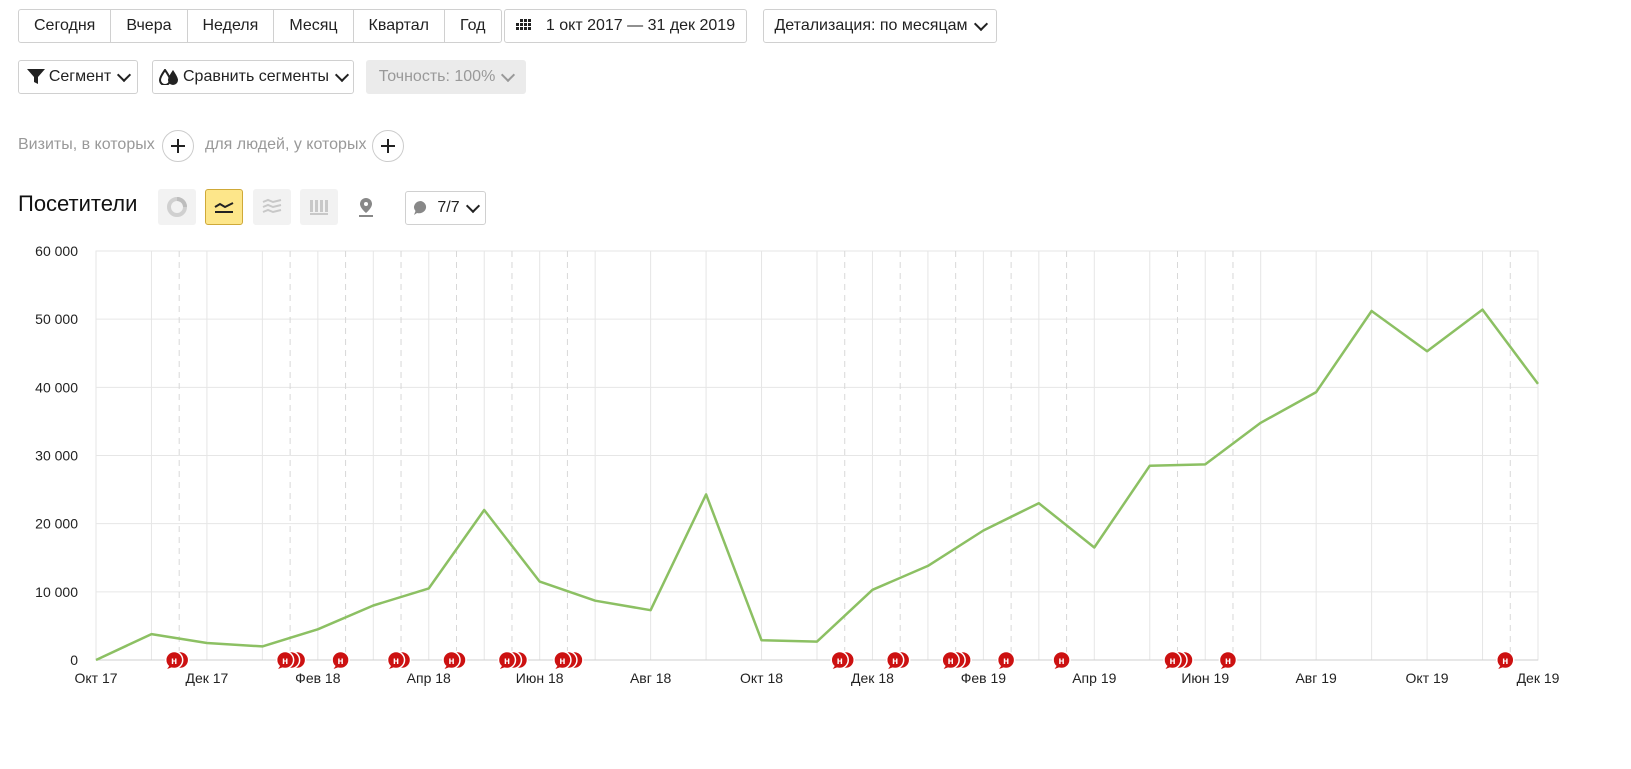 This screenshot has width=1631, height=769. Describe the element at coordinates (984, 678) in the screenshot. I see `x-tick-label: Фев 19` at that location.